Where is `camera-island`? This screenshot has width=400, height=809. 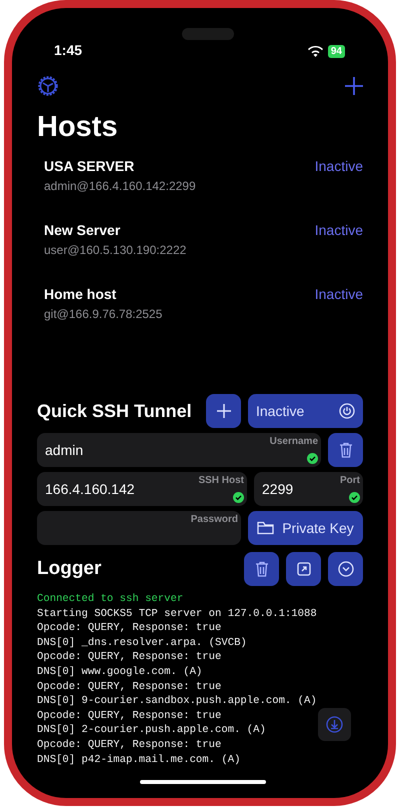
camera-island is located at coordinates (208, 34).